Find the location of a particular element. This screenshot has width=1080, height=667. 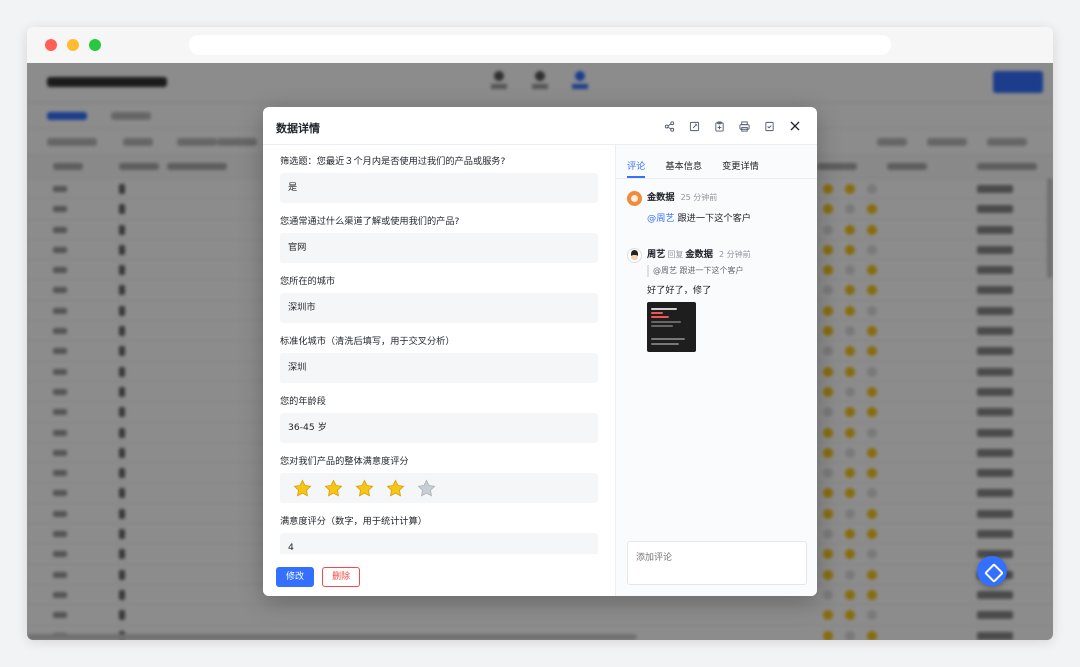

comment-image-thumbnail is located at coordinates (671, 327).